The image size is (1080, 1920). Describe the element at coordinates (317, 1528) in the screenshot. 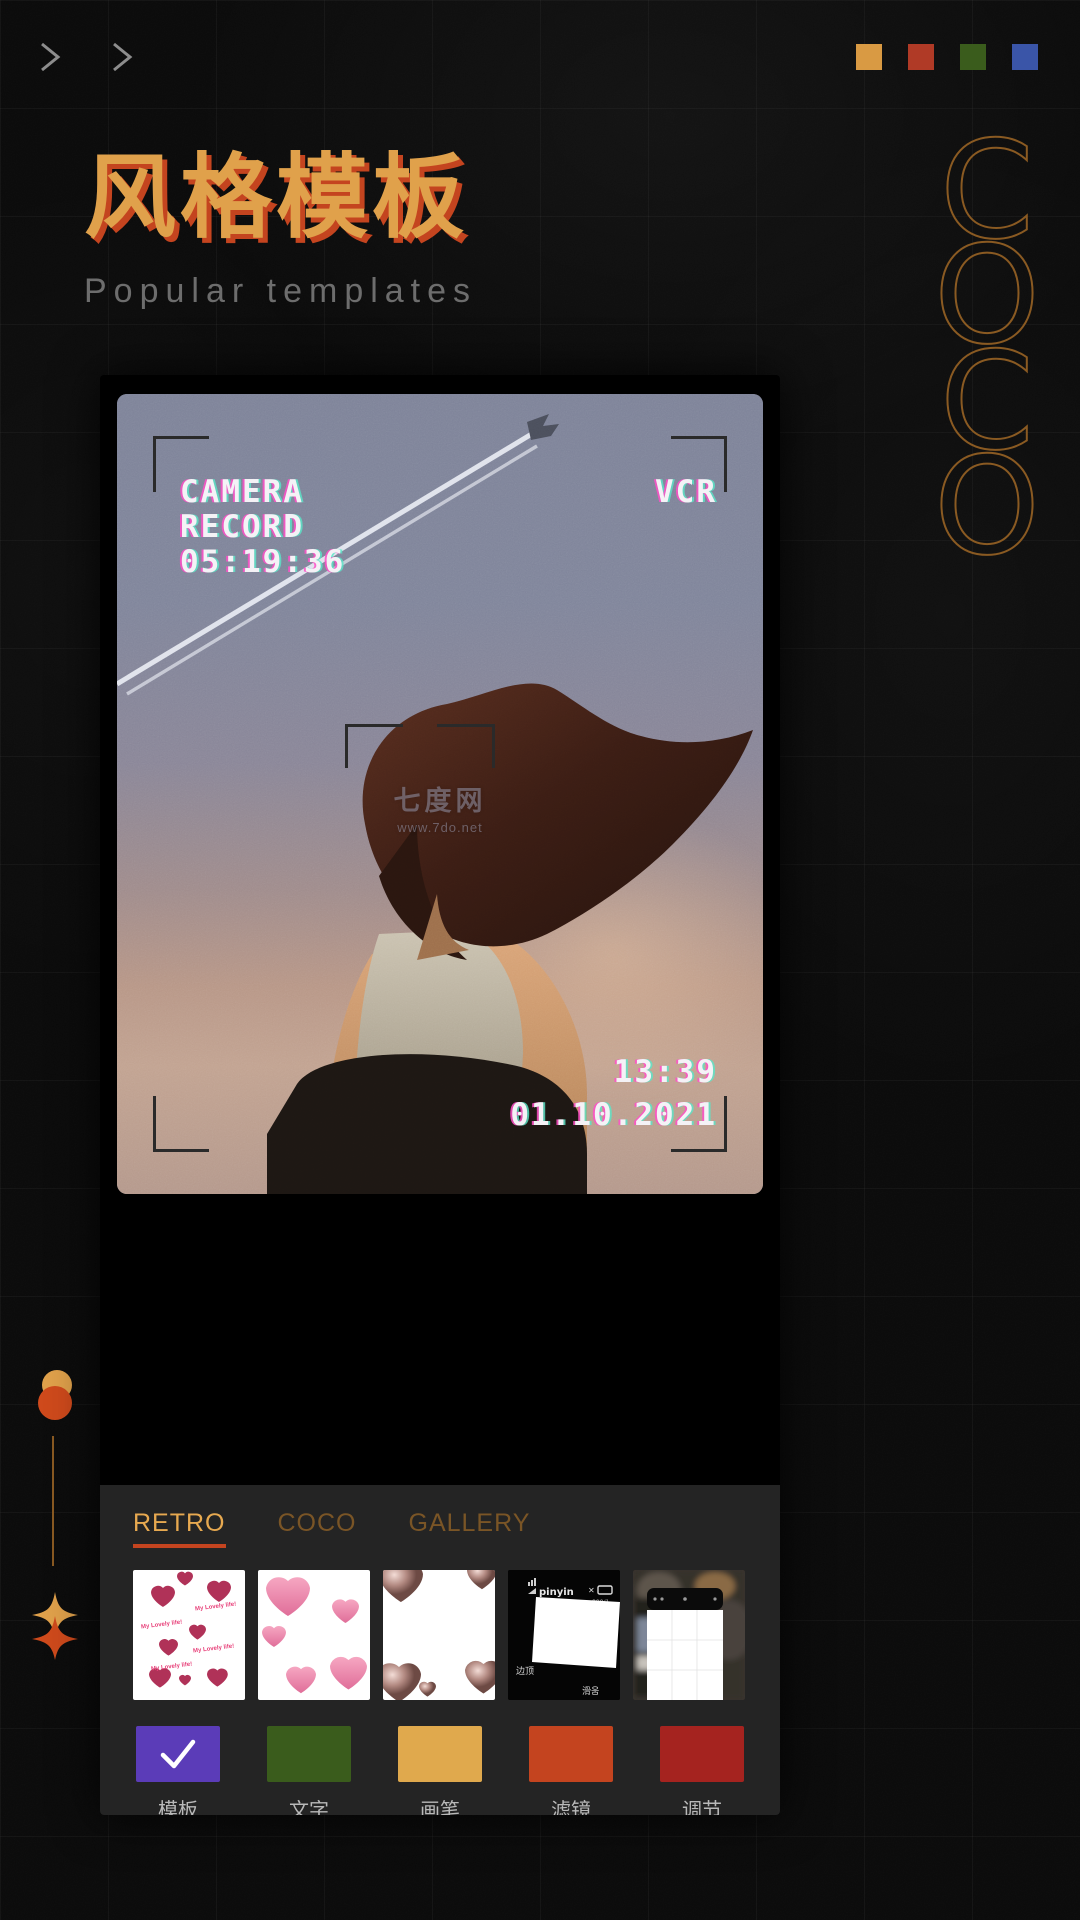

I see `tab-coco: COCO` at that location.